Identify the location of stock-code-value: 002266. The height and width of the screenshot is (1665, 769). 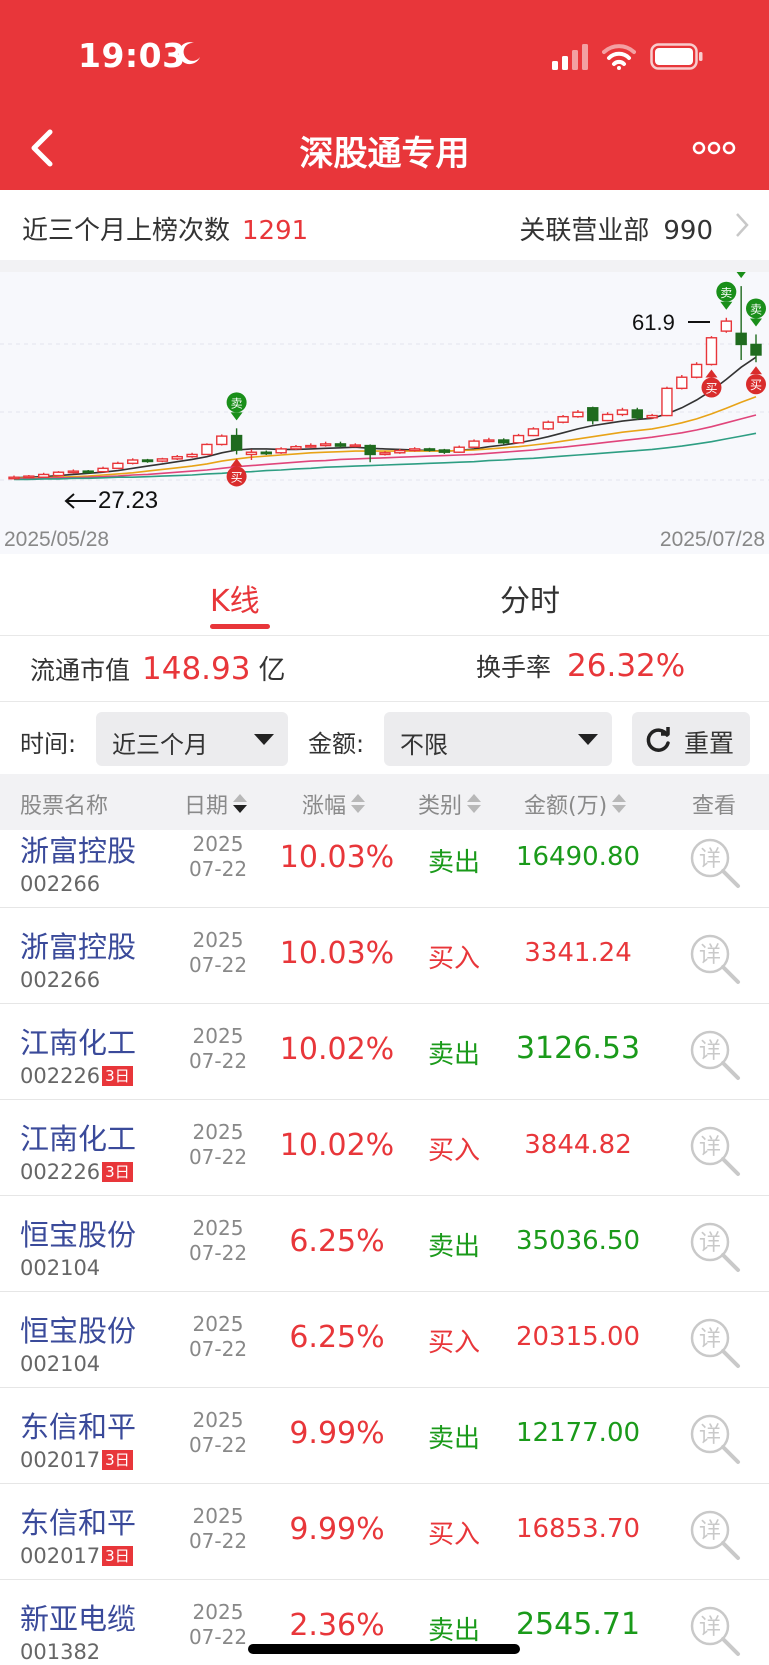
(60, 980).